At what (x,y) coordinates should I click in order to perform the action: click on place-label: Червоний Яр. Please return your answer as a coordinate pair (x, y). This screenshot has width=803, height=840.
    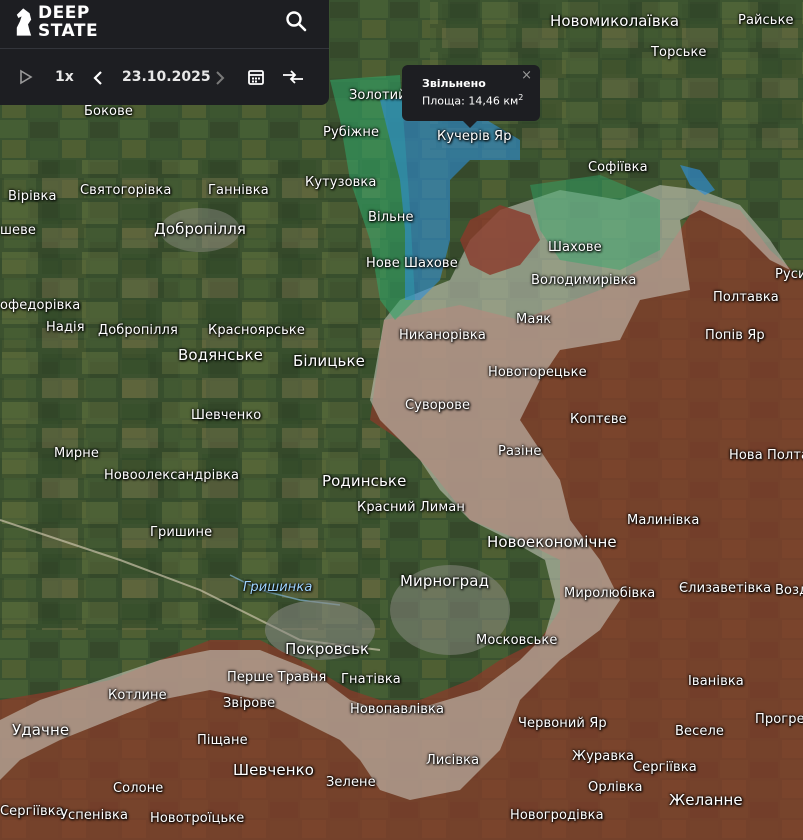
    Looking at the image, I should click on (562, 723).